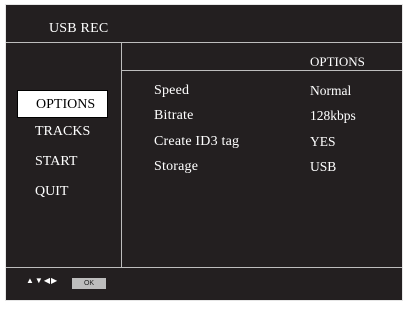 The width and height of the screenshot is (409, 309). I want to click on bitrate-value: 128kbps, so click(333, 116).